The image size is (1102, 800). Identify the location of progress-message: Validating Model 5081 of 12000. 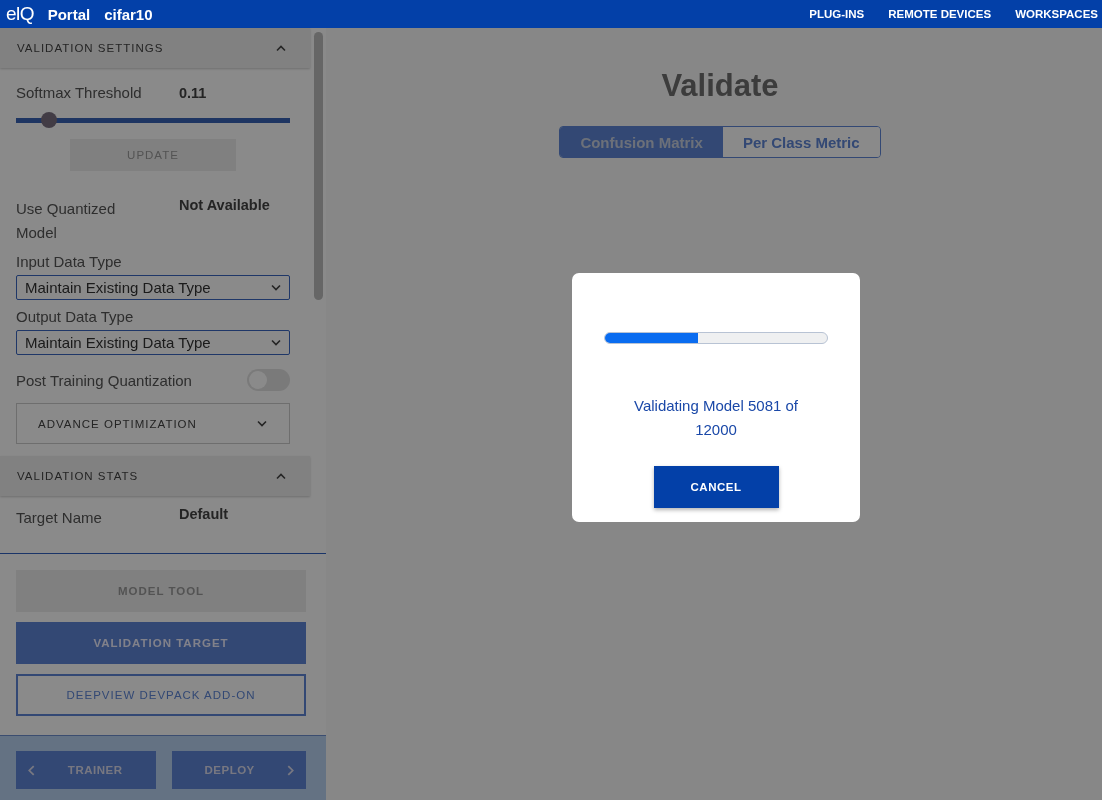
(716, 418).